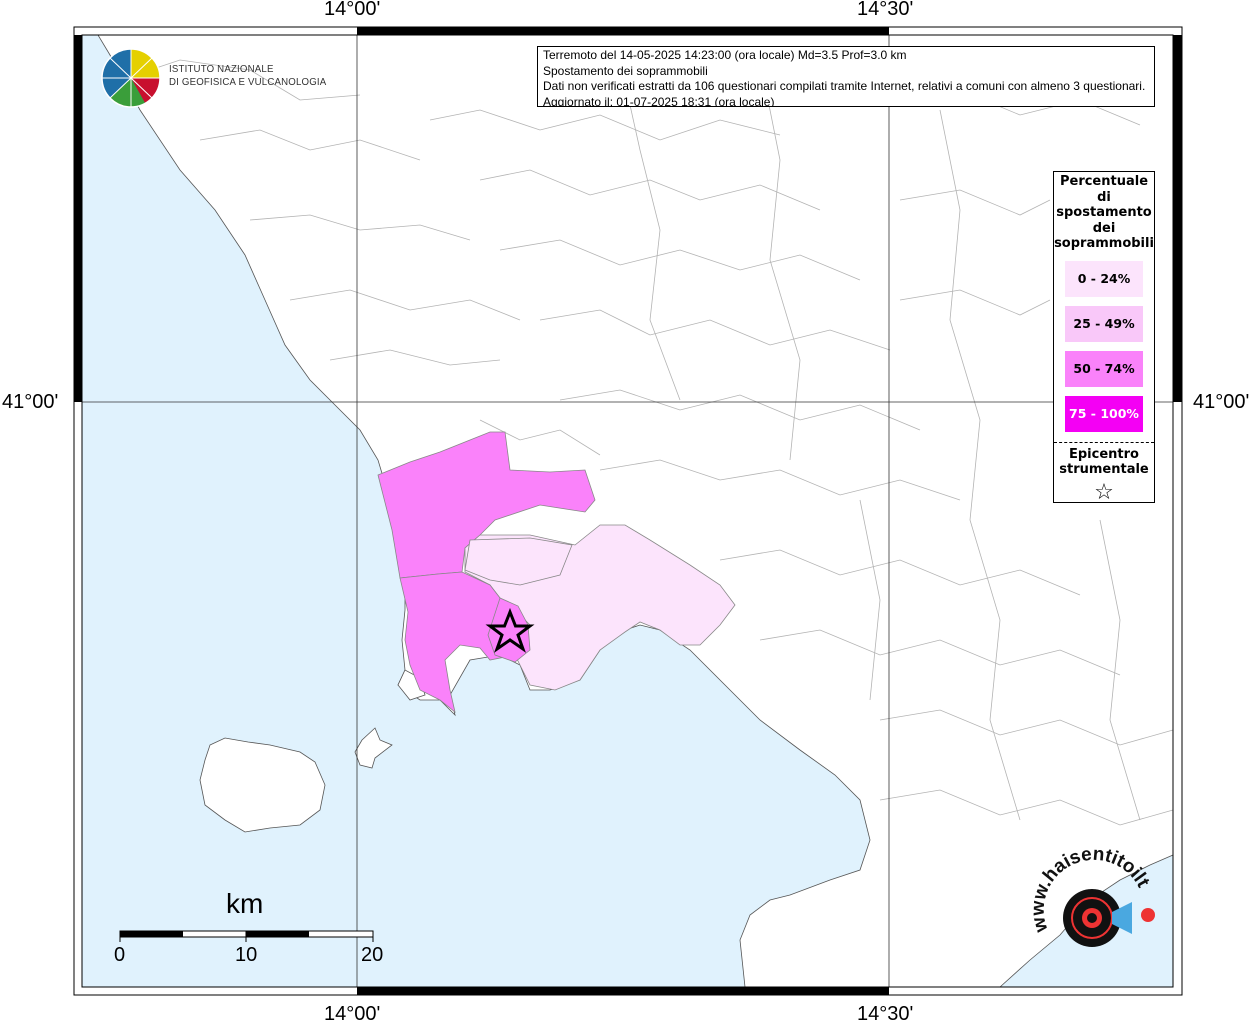  Describe the element at coordinates (1104, 243) in the screenshot. I see `legend-title-line: soprammobili` at that location.